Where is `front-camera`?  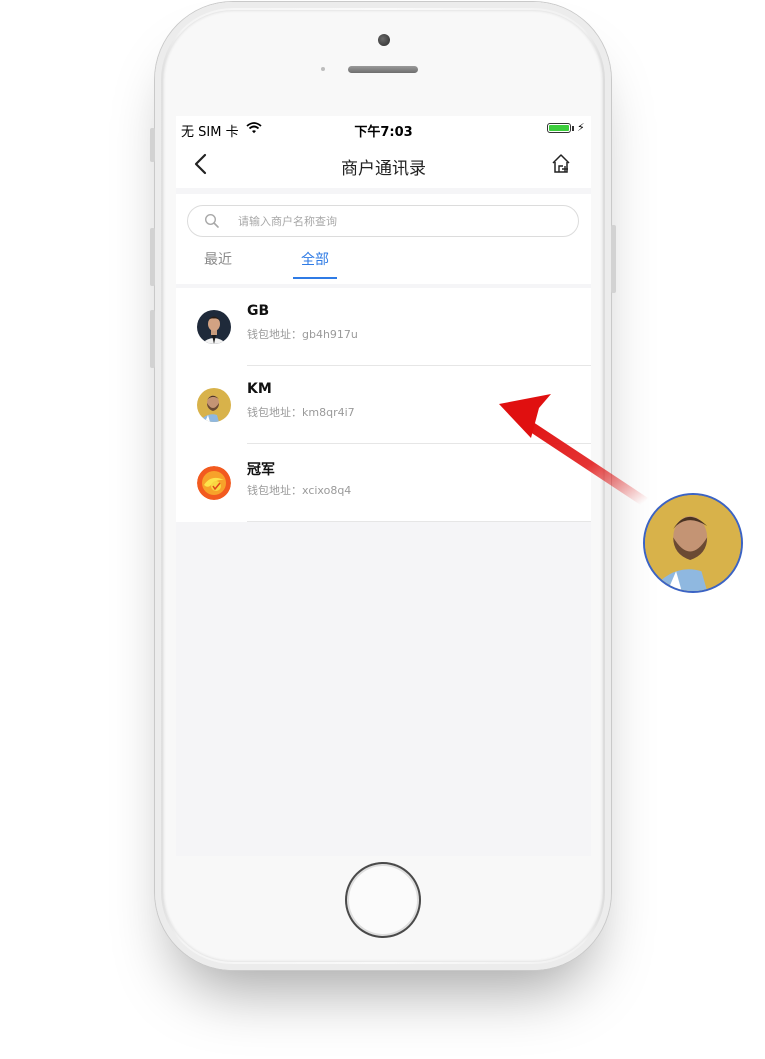
front-camera is located at coordinates (384, 40).